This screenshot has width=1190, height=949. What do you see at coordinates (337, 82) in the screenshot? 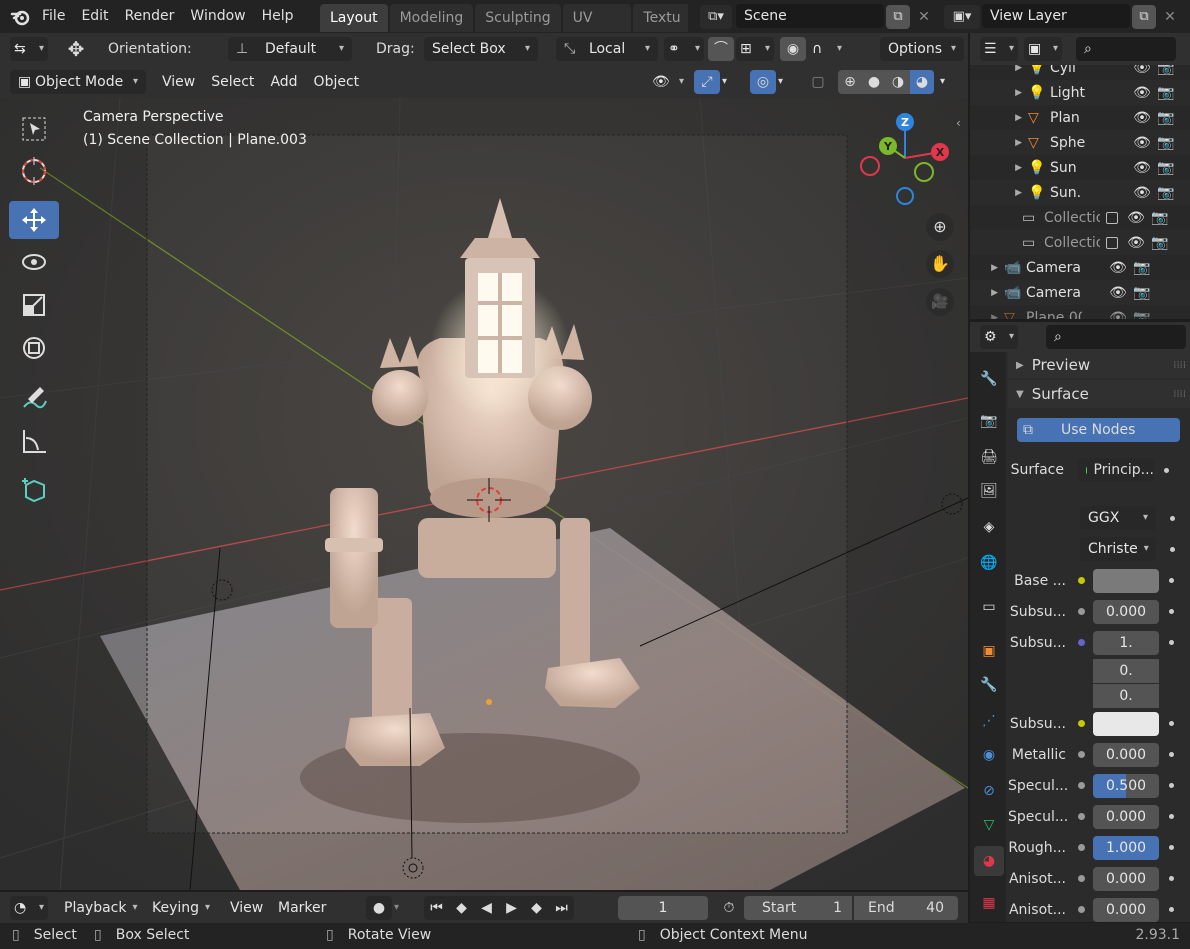
I see `menu-object: Object` at bounding box center [337, 82].